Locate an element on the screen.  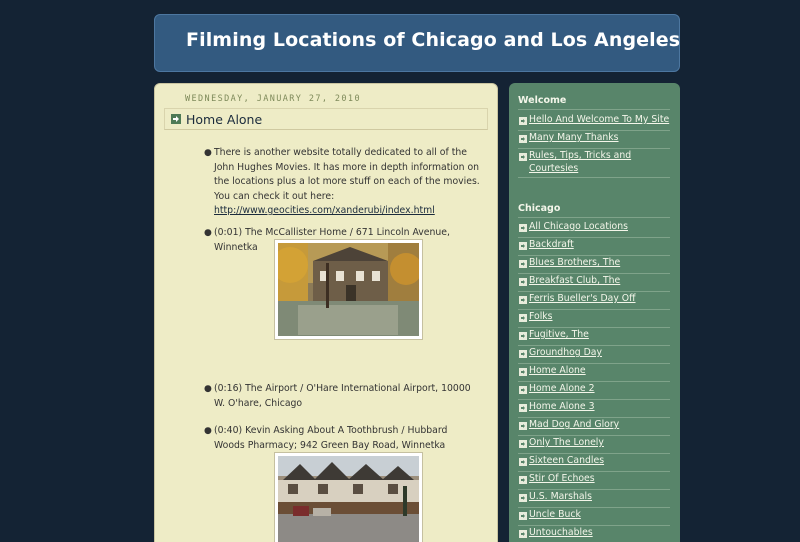
sidebar-heading-welcome: Welcome is located at coordinates (594, 102).